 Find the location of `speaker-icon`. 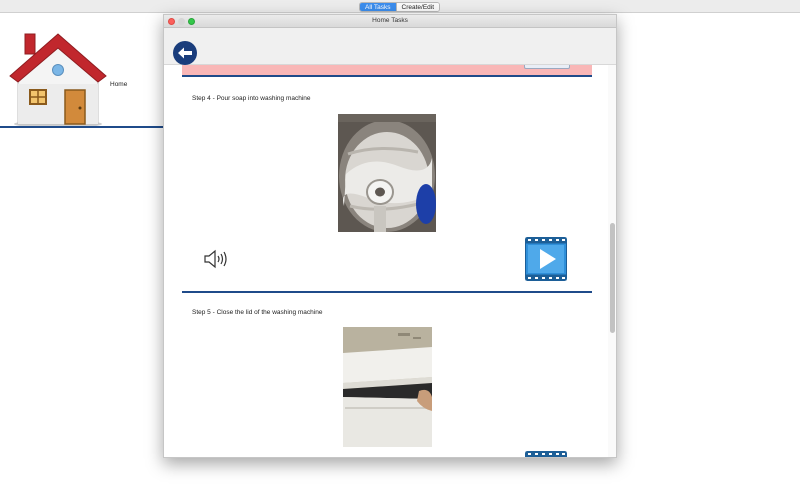

speaker-icon is located at coordinates (216, 259).